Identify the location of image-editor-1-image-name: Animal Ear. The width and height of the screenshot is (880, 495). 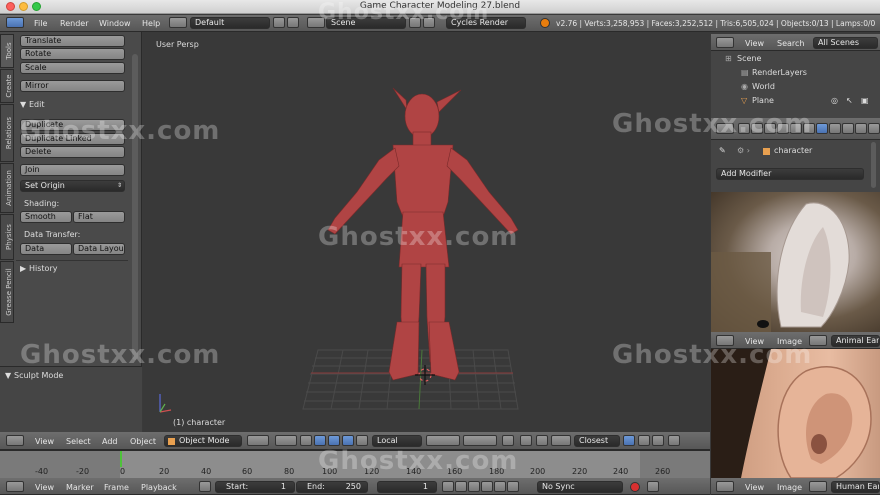
(855, 341).